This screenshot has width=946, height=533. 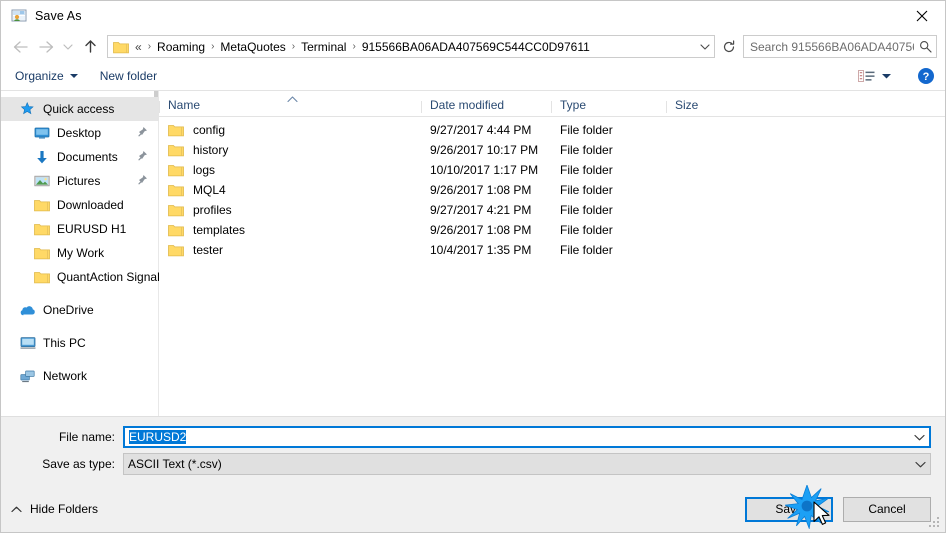 What do you see at coordinates (517, 437) in the screenshot?
I see `file-name-input: EURUSD2` at bounding box center [517, 437].